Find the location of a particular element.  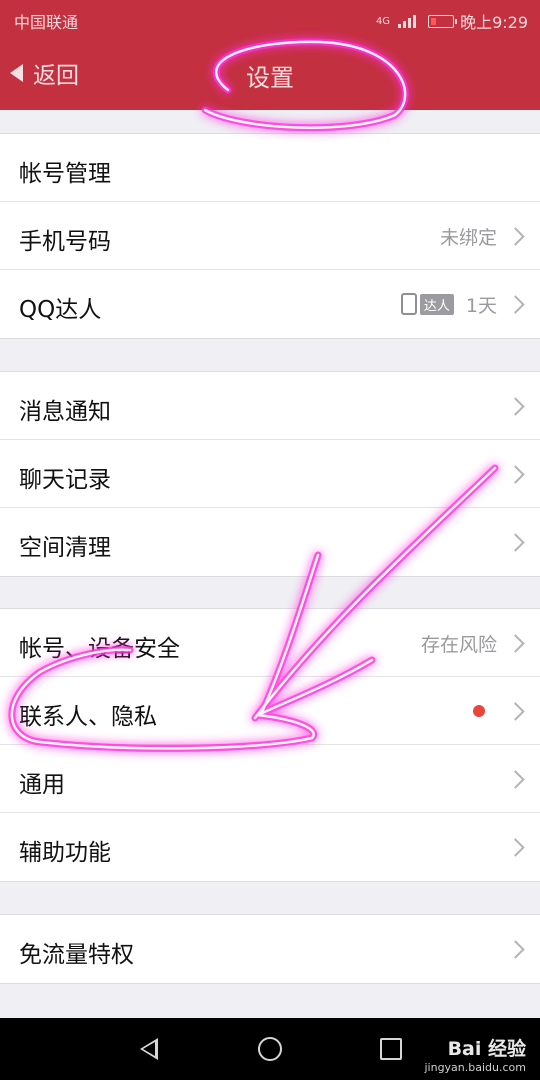

status-bar: 中国联通 4G 晚上9:29 is located at coordinates (270, 19).